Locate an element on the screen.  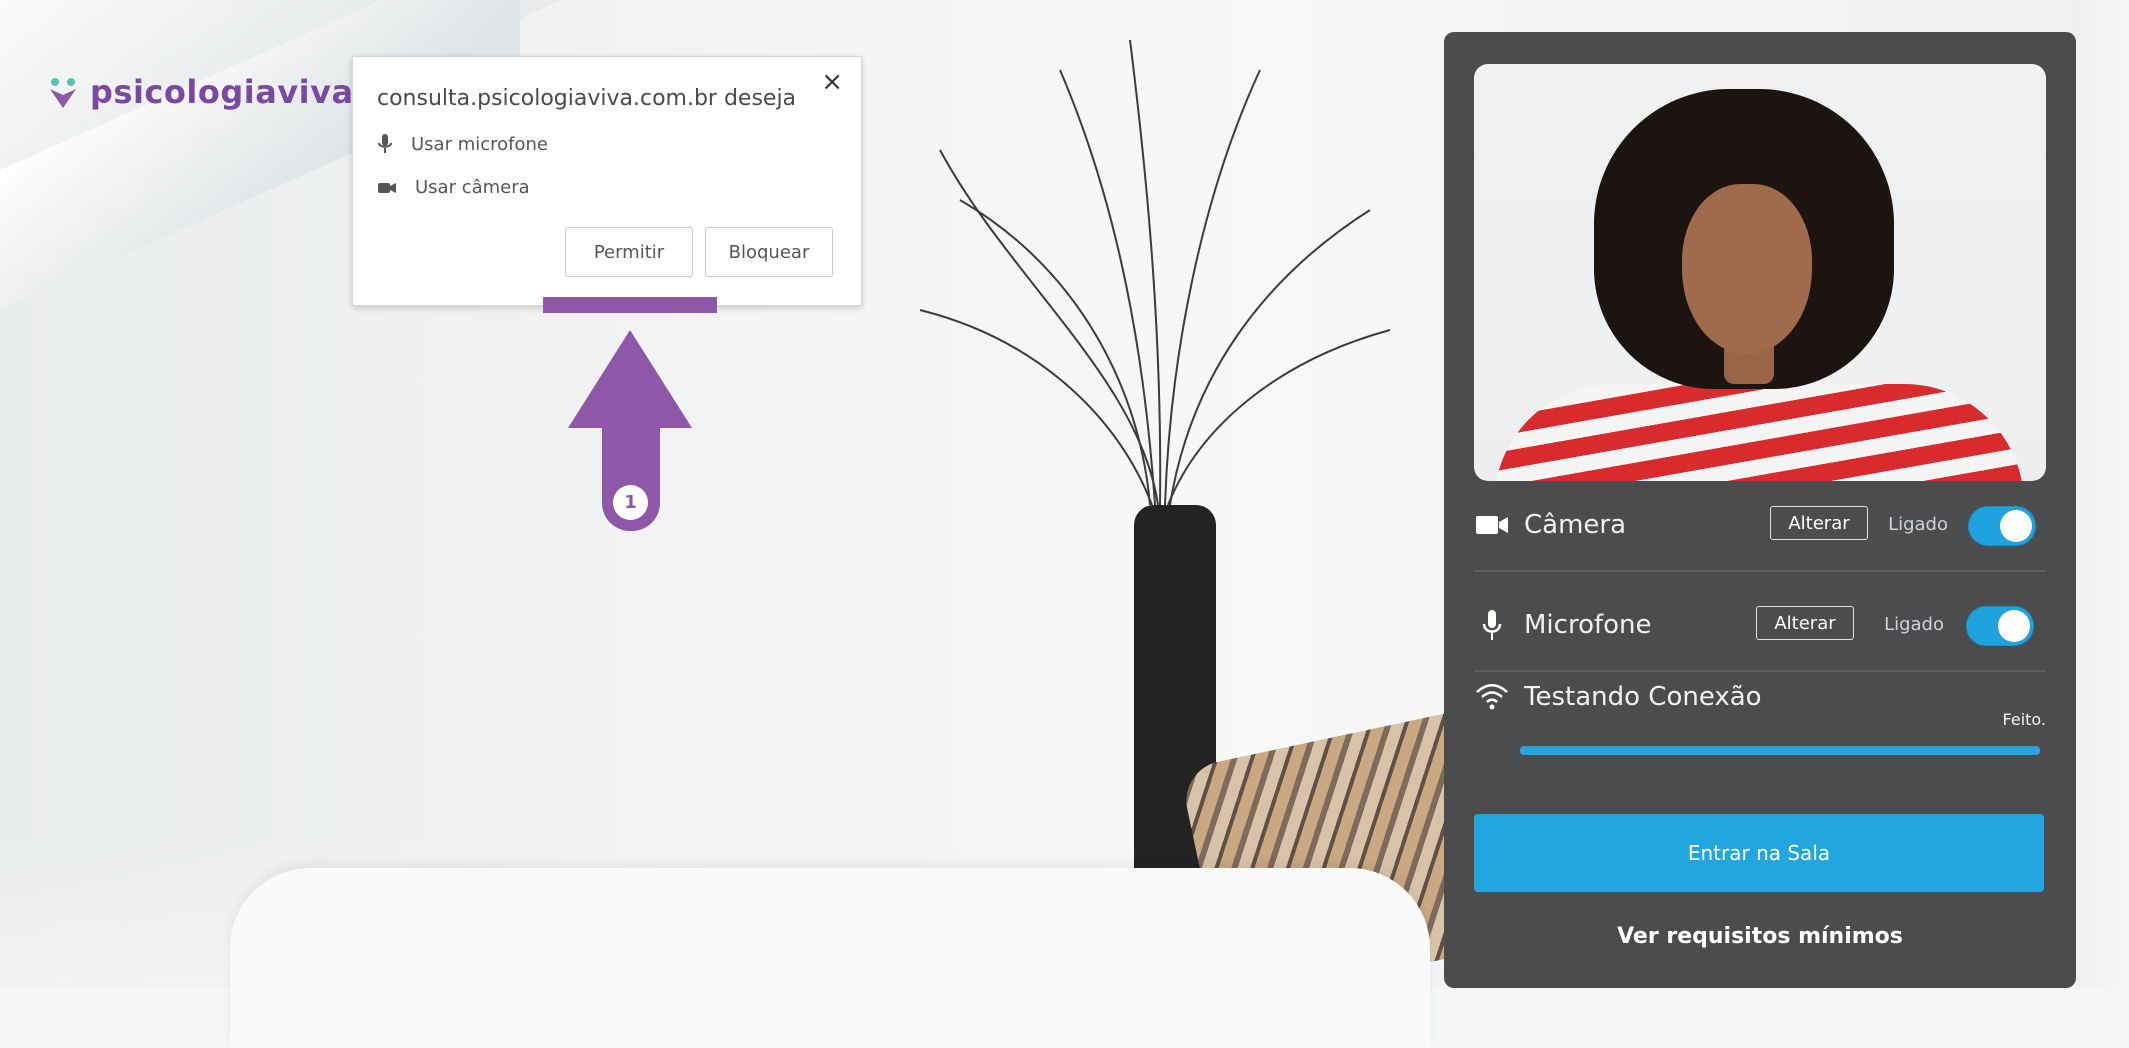
camera-toggle is located at coordinates (2002, 526).